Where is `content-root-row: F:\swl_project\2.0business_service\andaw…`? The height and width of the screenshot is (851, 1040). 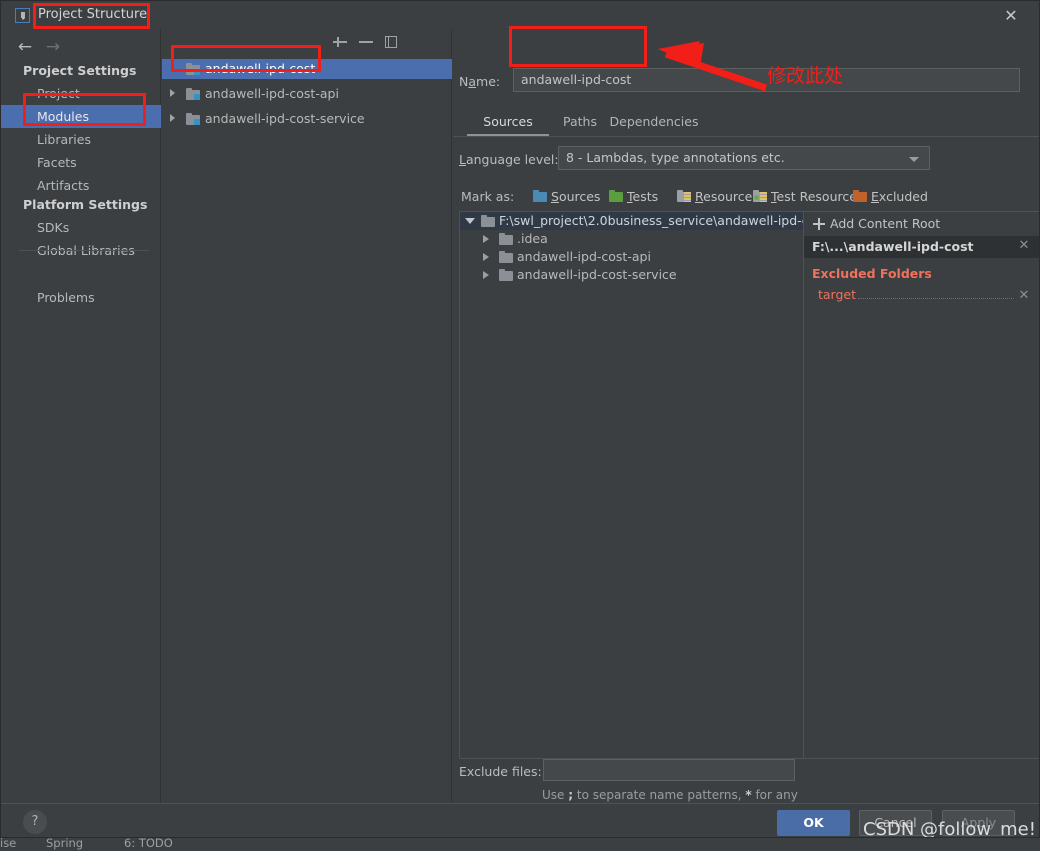
content-root-row: F:\swl_project\2.0business_service\andaw… is located at coordinates (631, 221).